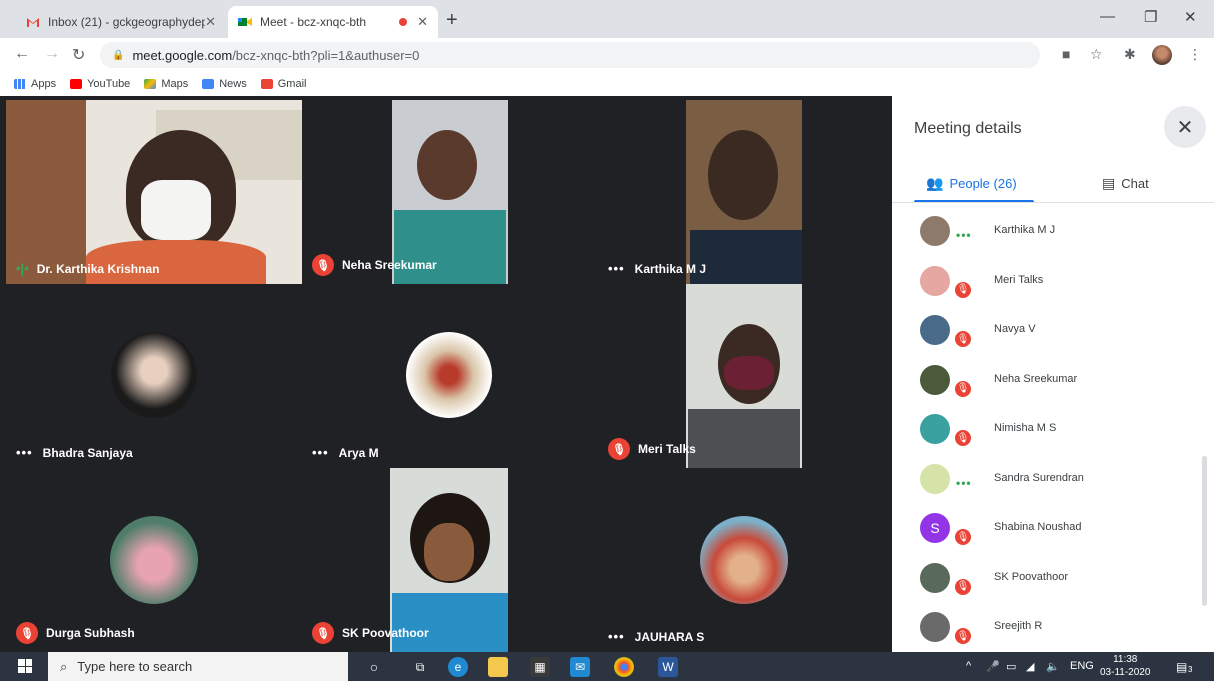 The width and height of the screenshot is (1214, 681). Describe the element at coordinates (1053, 231) in the screenshot. I see `list-item: ••• Karthika M J` at that location.